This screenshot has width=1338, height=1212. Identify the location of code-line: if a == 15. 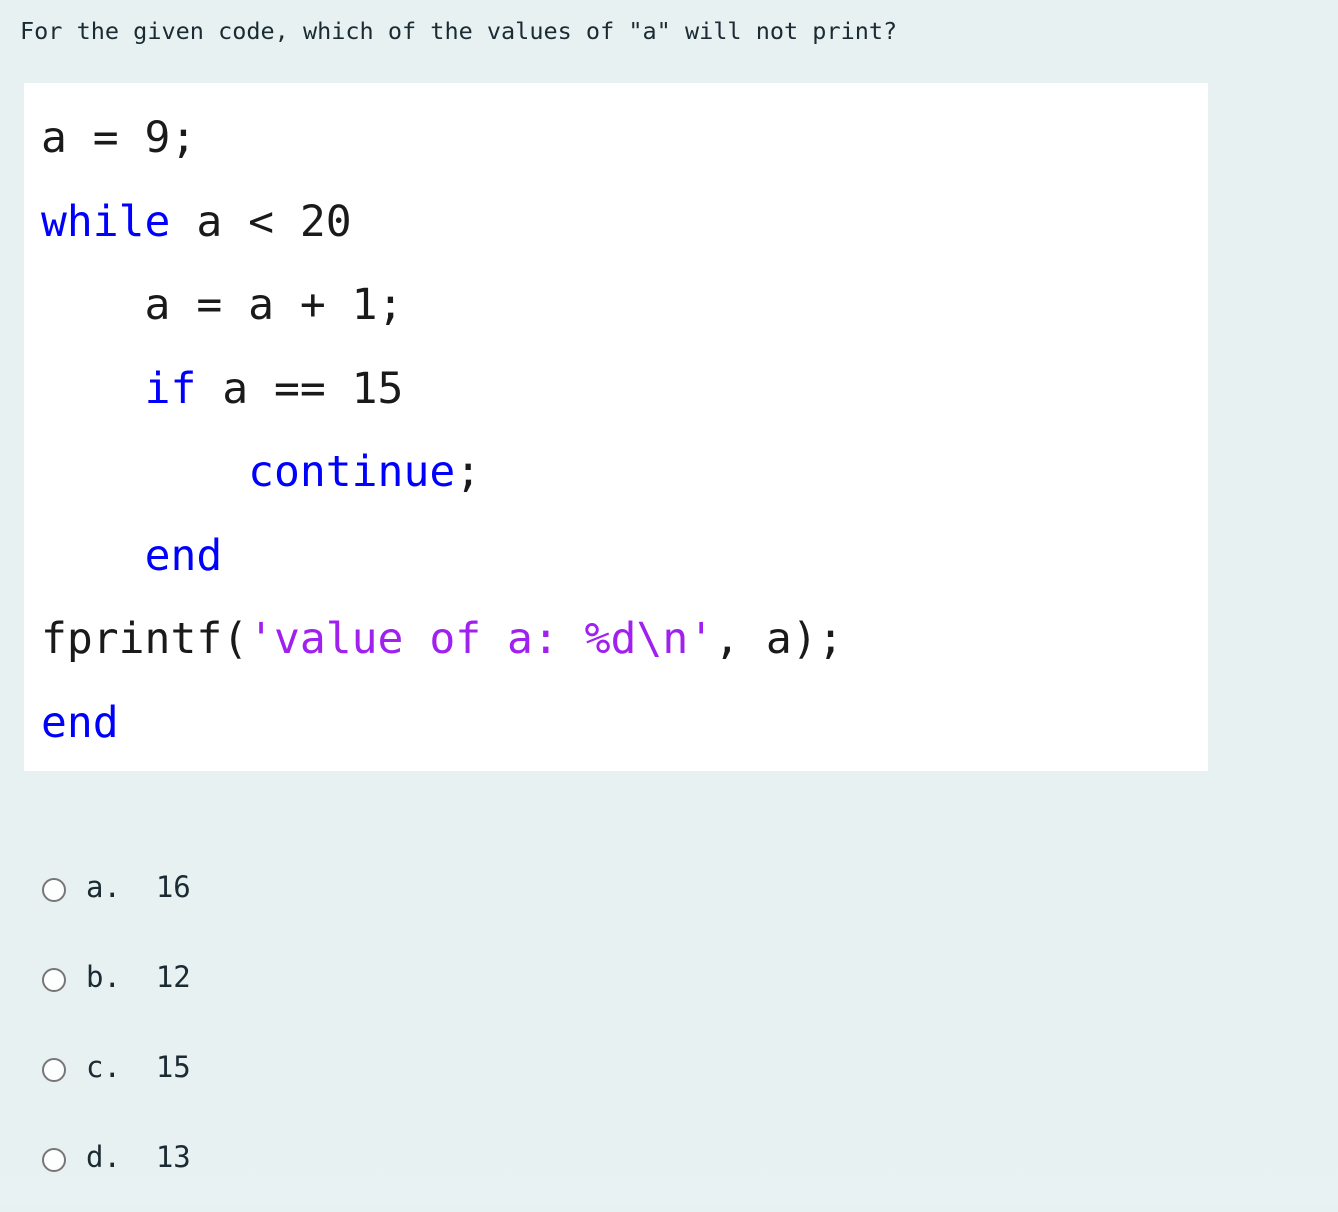
(616, 390).